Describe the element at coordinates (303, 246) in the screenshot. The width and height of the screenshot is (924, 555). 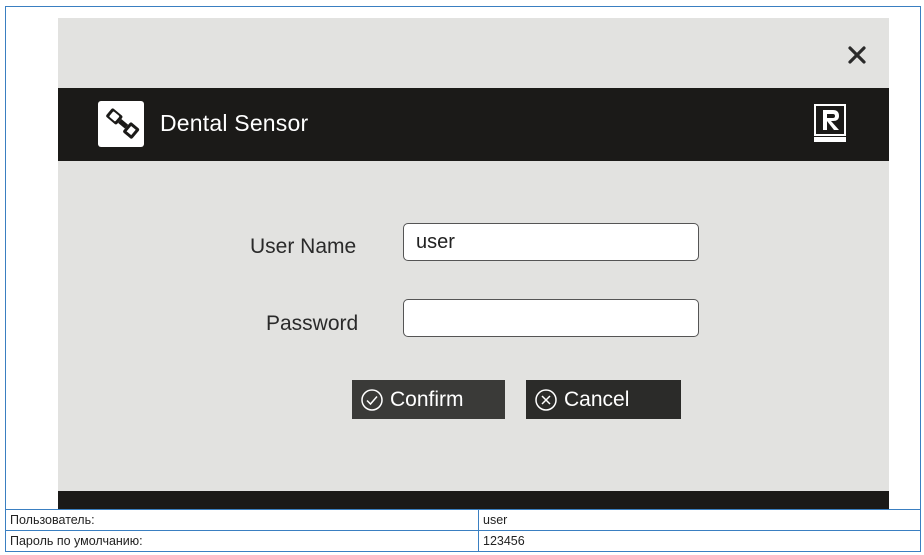
I see `username-label: User Name` at that location.